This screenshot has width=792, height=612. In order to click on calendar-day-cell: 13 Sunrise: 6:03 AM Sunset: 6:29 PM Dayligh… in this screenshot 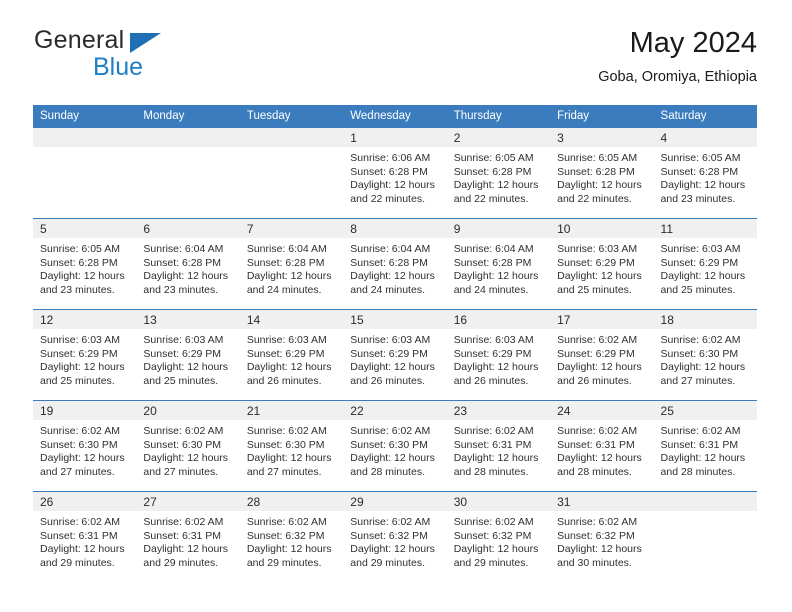, I will do `click(188, 355)`.